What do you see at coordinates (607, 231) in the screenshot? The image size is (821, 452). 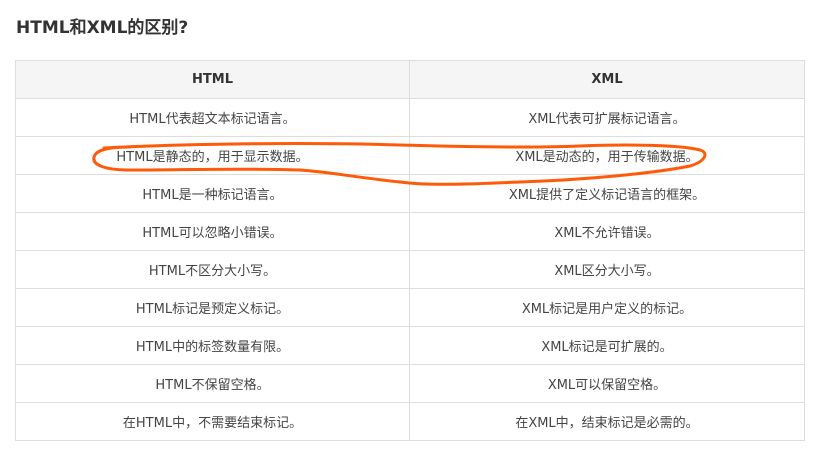 I see `table-cell-xml: XML不允许错误。` at bounding box center [607, 231].